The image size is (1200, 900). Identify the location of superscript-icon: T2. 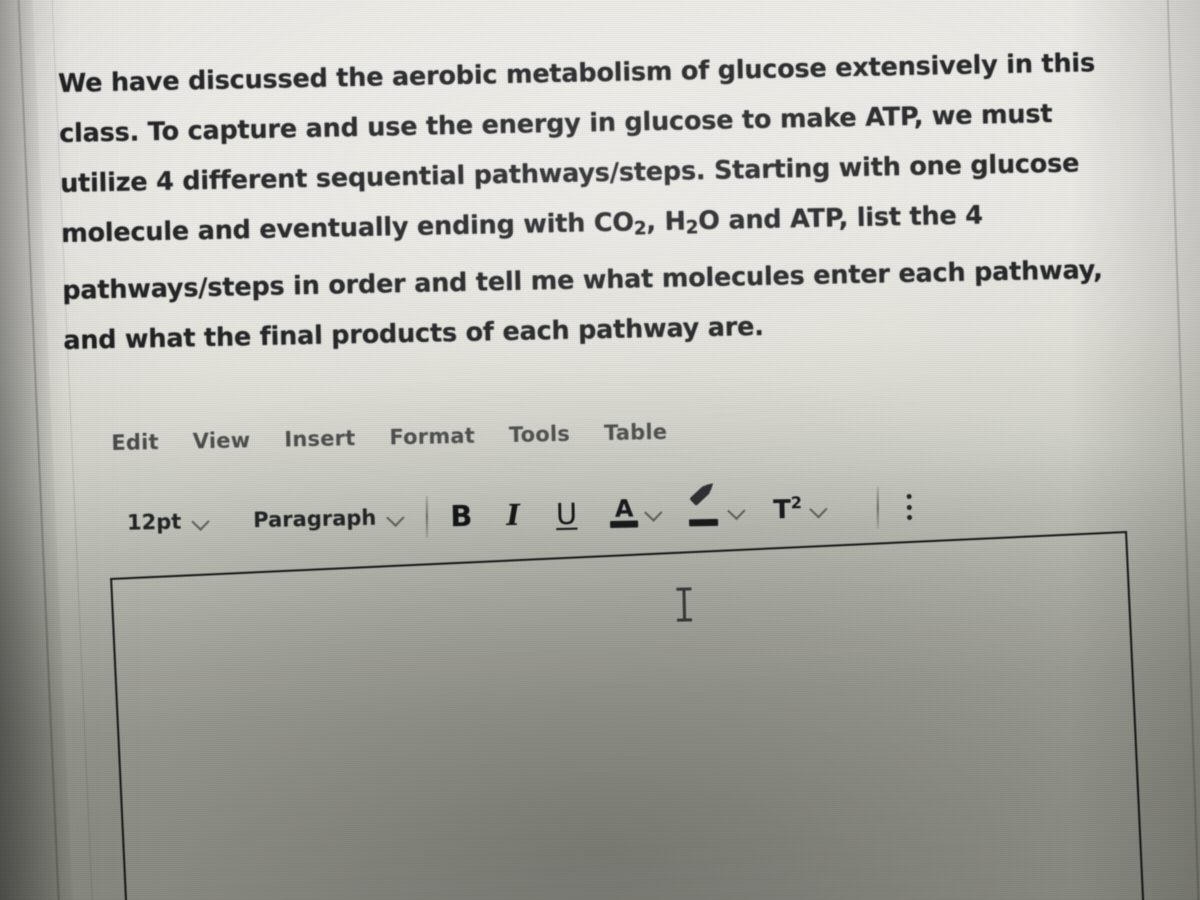
(788, 509).